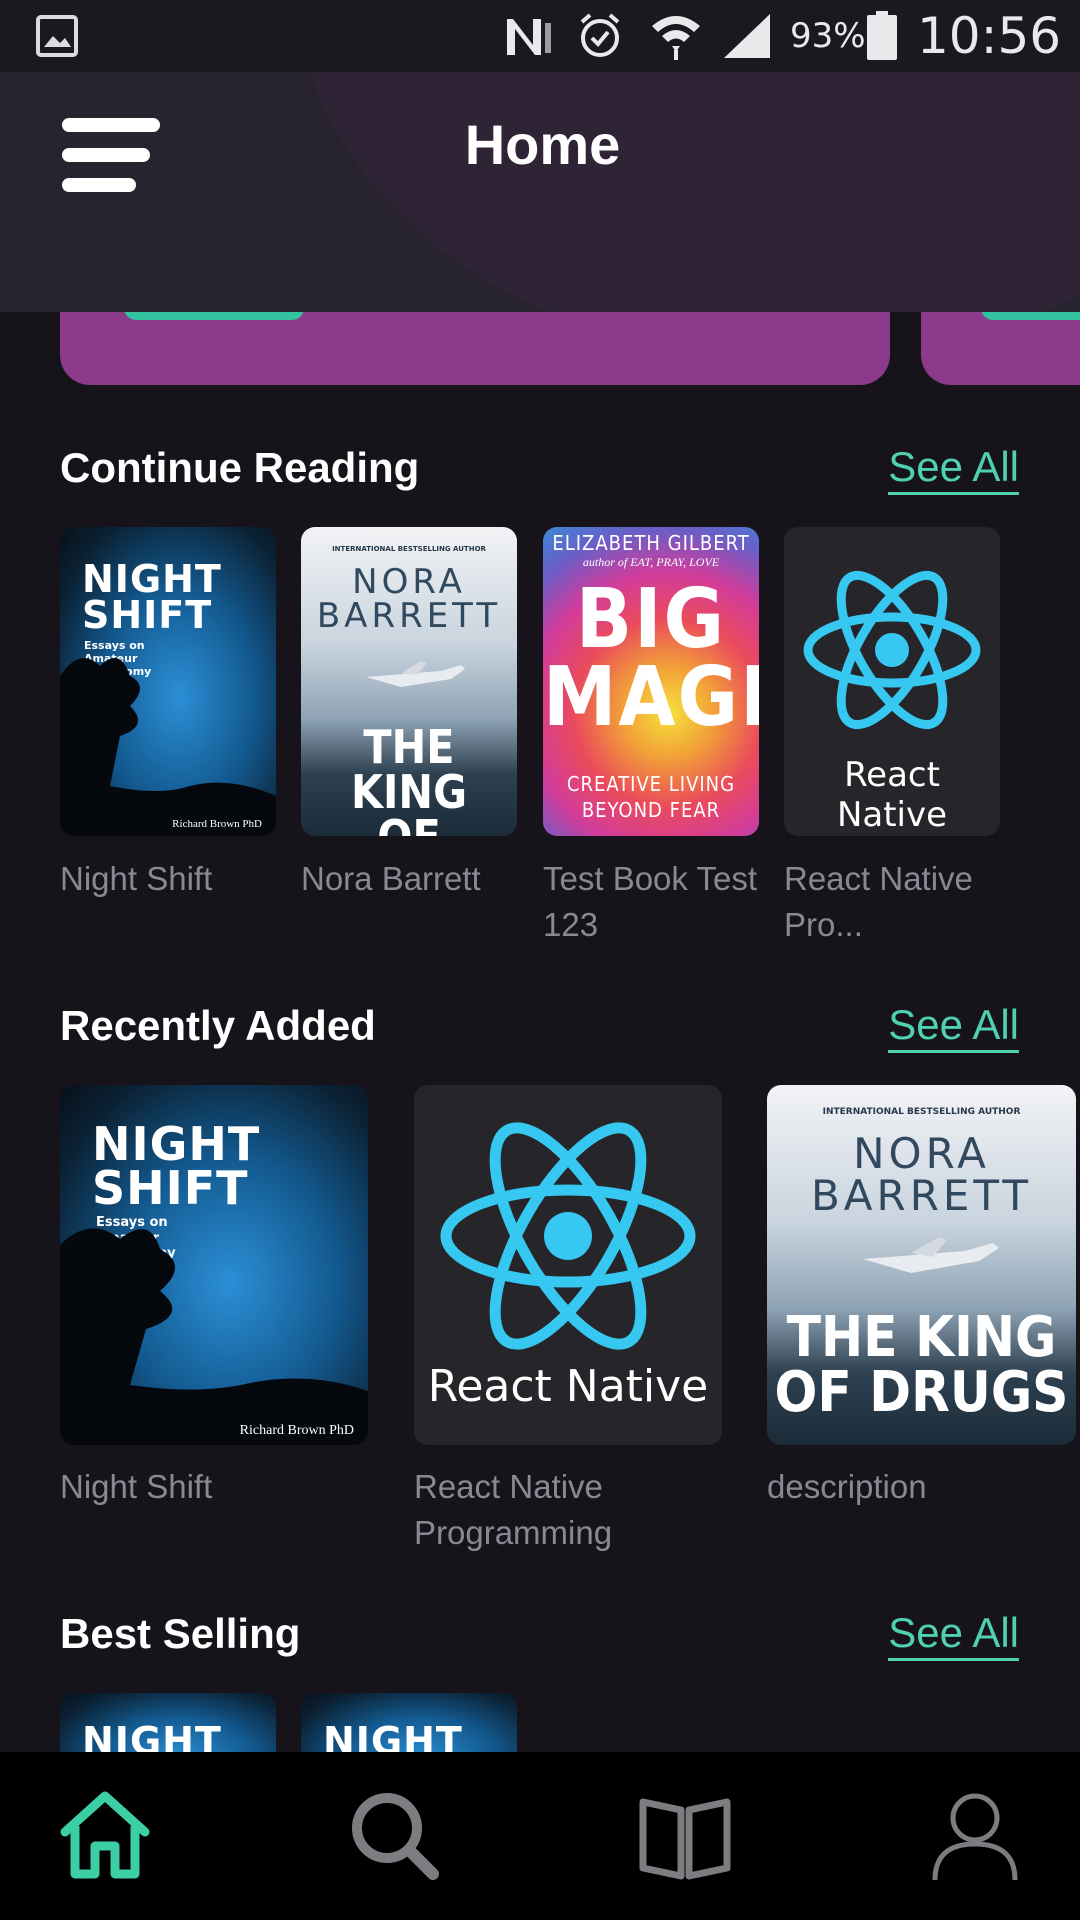 The width and height of the screenshot is (1080, 1920). I want to click on nav-profile, so click(975, 1836).